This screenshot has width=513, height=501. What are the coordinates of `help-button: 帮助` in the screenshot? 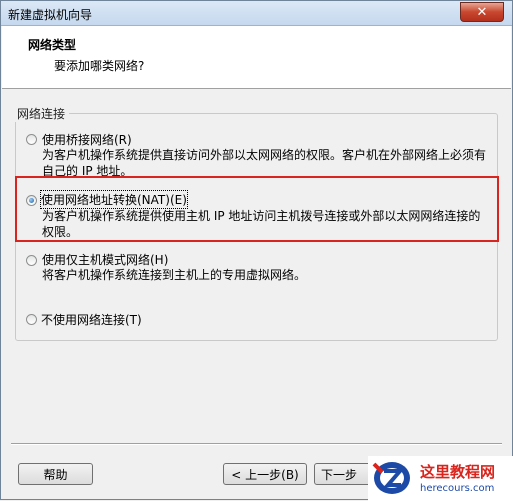 It's located at (55, 474).